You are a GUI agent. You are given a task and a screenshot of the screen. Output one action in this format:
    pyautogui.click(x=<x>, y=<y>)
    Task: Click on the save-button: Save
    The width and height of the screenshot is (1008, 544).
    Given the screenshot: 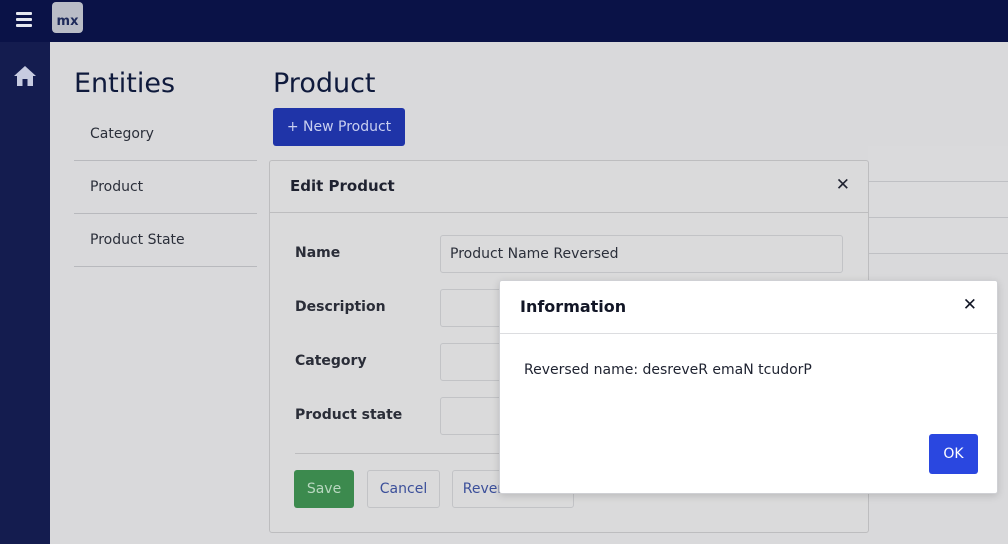 What is the action you would take?
    pyautogui.click(x=324, y=489)
    